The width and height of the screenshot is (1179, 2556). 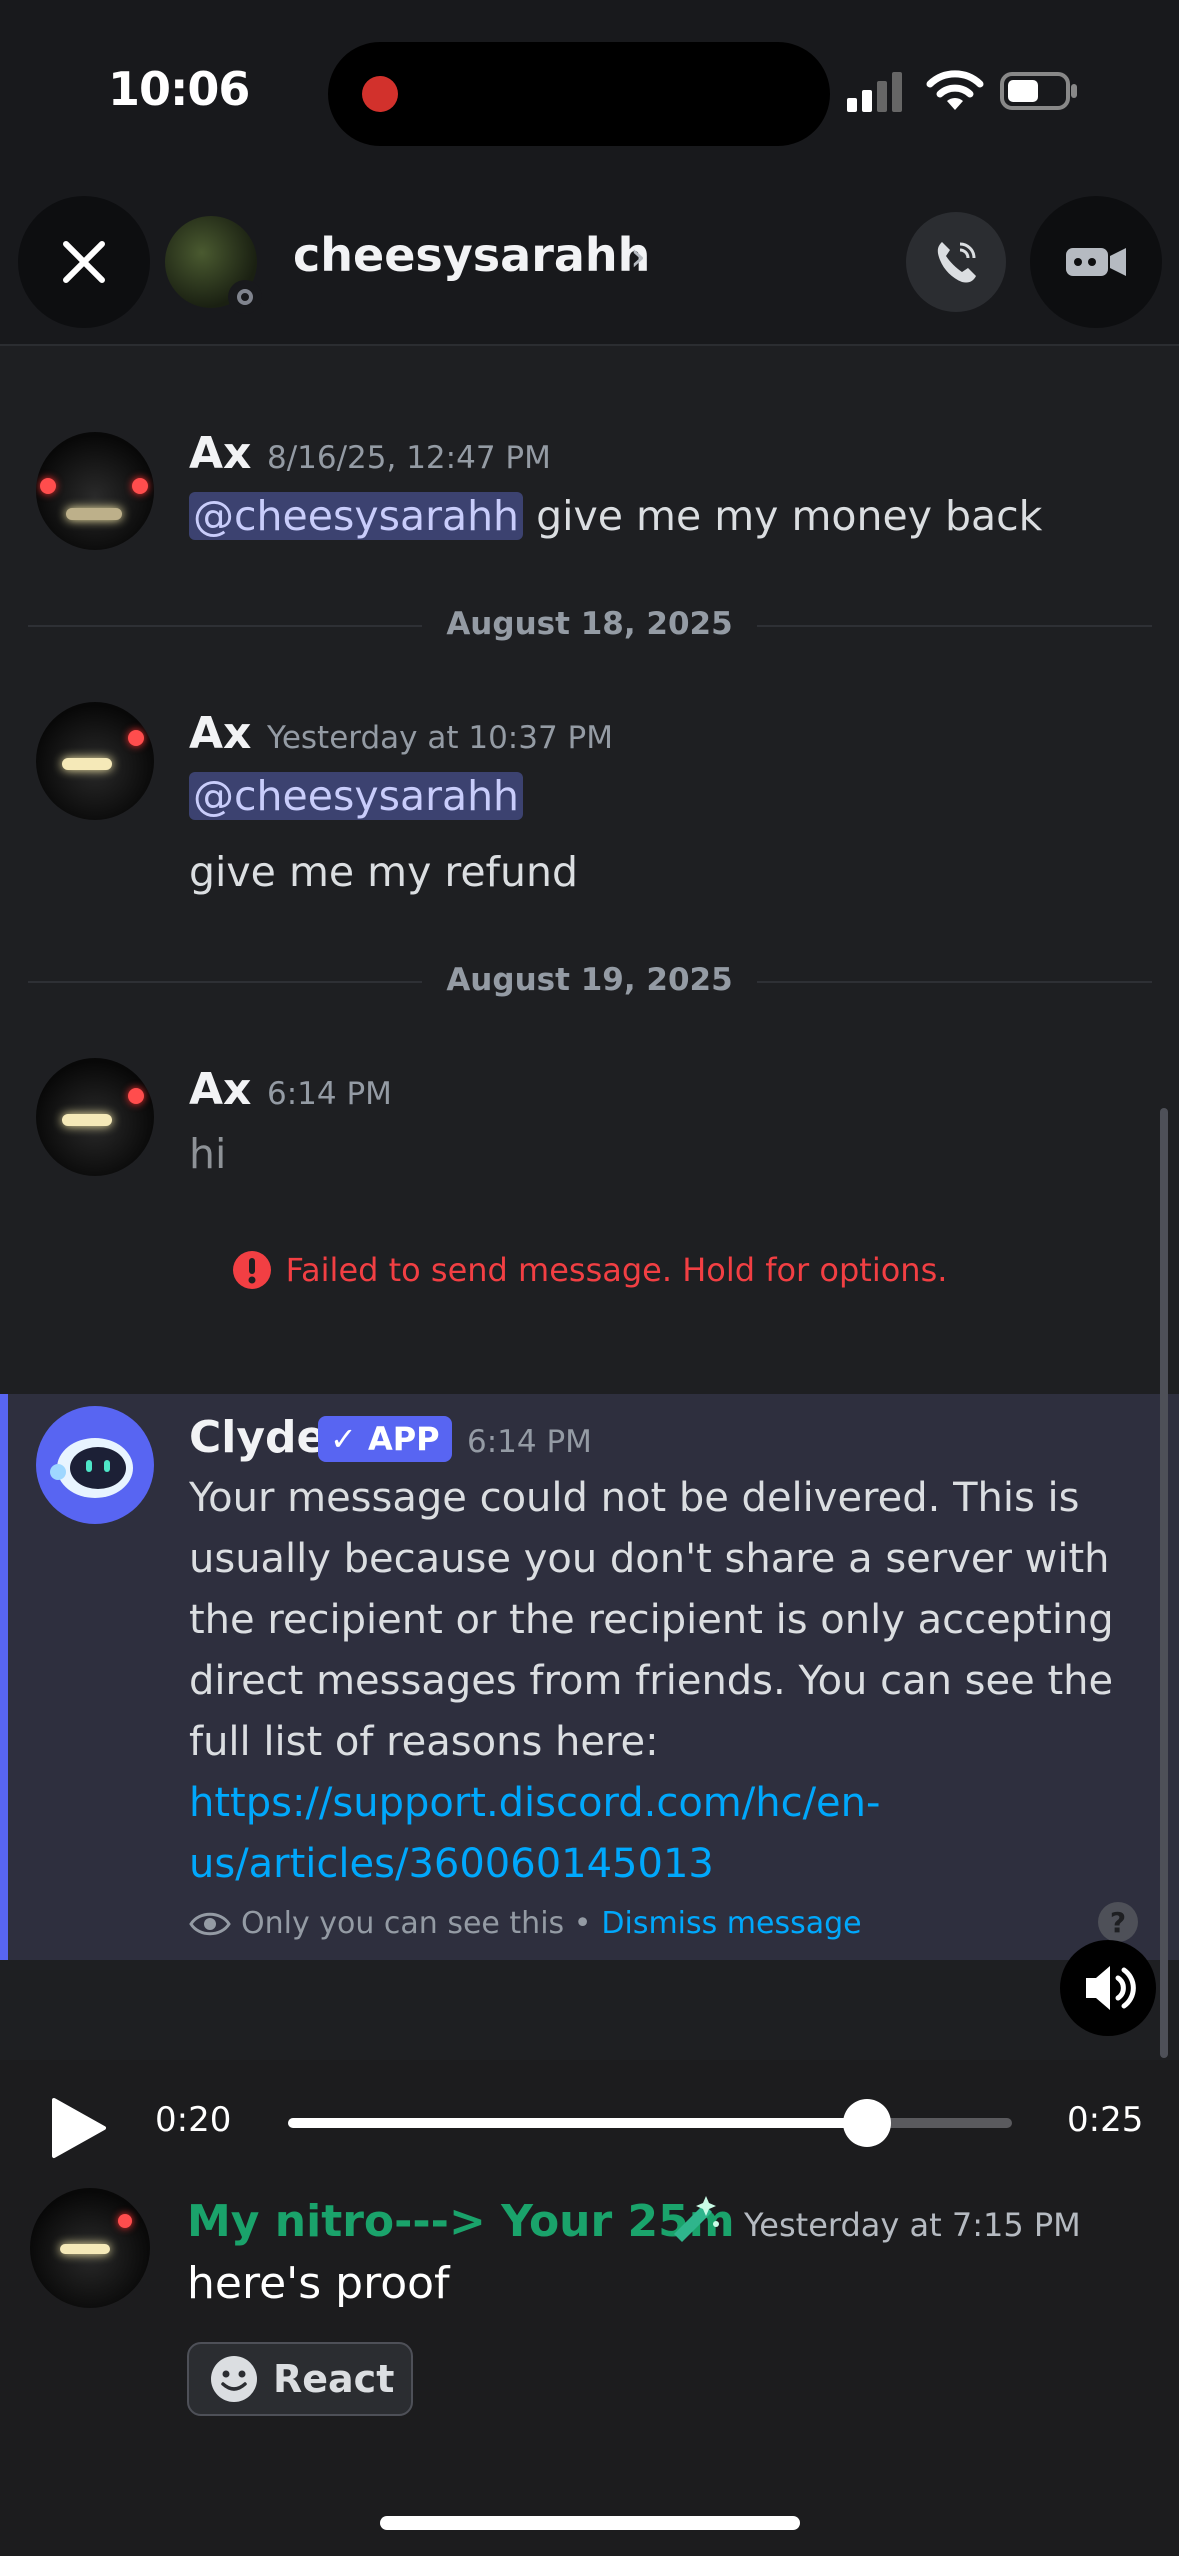 I want to click on message-text: give me my refund, so click(x=383, y=872).